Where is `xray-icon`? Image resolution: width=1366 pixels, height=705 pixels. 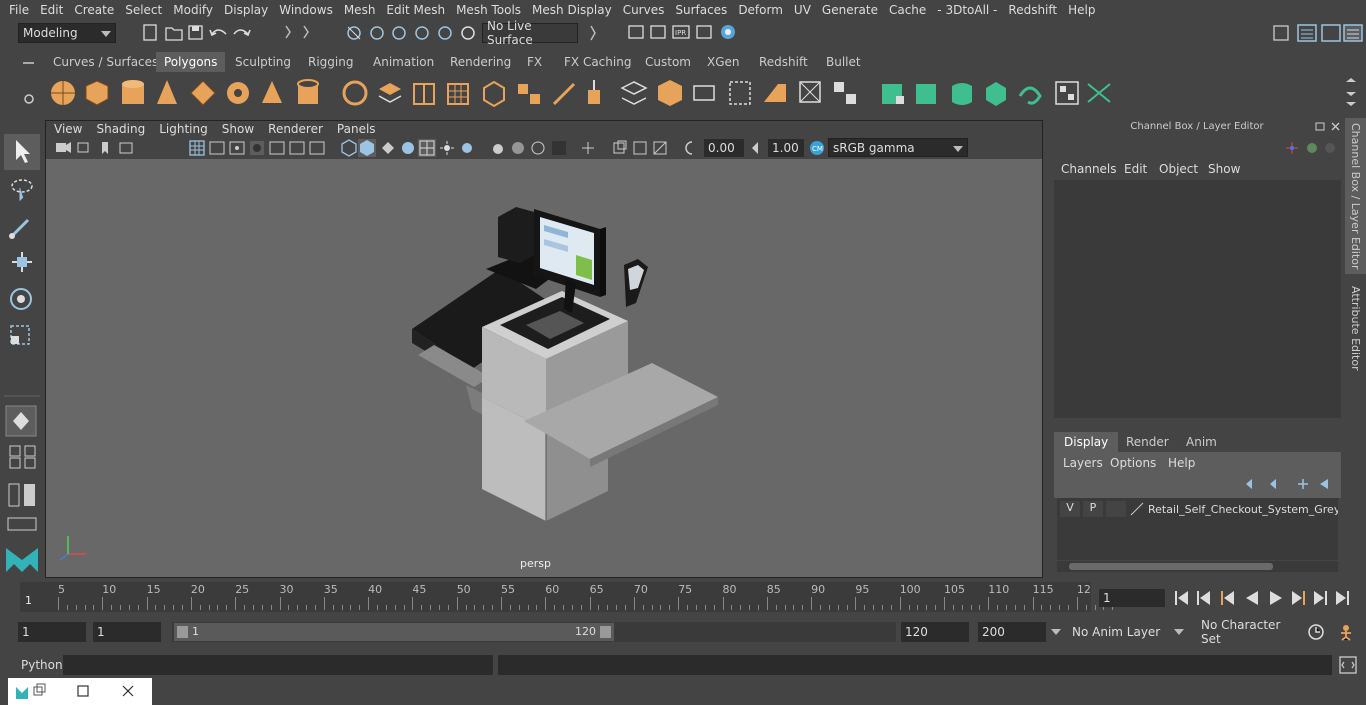 xray-icon is located at coordinates (518, 148).